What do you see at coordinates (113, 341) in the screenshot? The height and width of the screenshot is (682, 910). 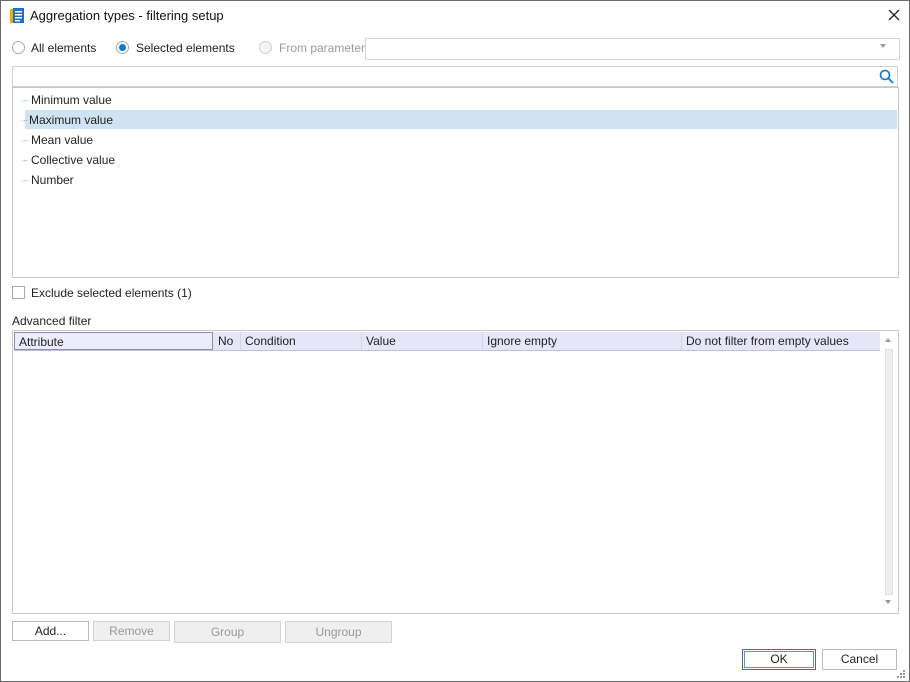 I see `column-header-attribute: Attribute` at bounding box center [113, 341].